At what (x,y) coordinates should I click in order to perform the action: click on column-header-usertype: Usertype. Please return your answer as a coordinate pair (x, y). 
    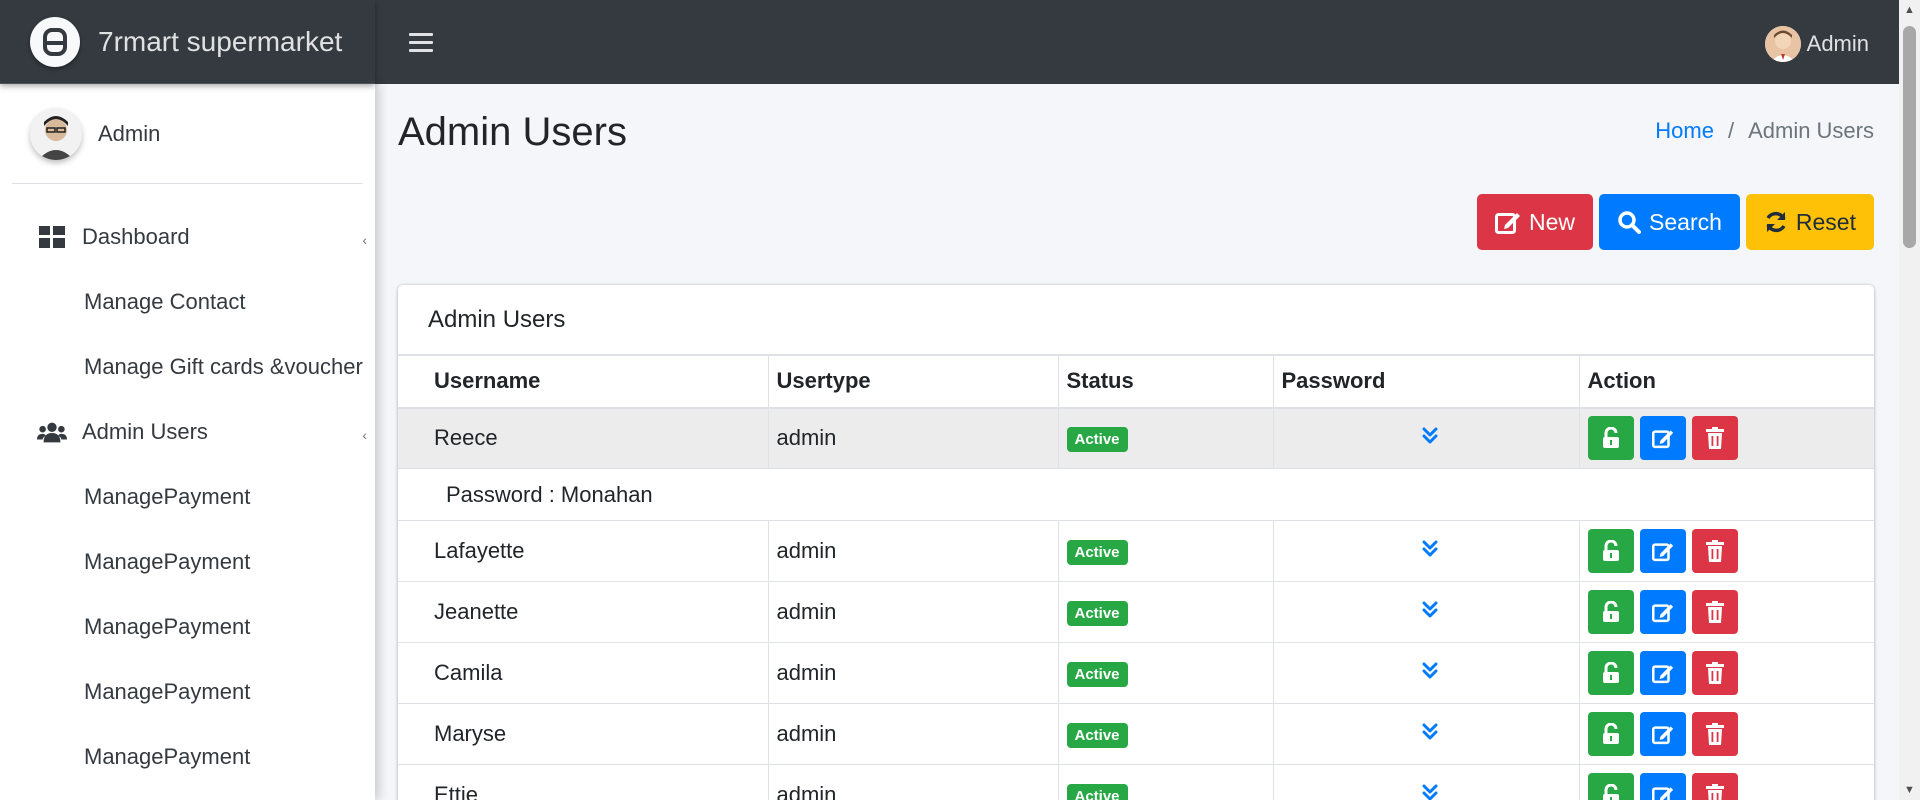
    Looking at the image, I should click on (913, 382).